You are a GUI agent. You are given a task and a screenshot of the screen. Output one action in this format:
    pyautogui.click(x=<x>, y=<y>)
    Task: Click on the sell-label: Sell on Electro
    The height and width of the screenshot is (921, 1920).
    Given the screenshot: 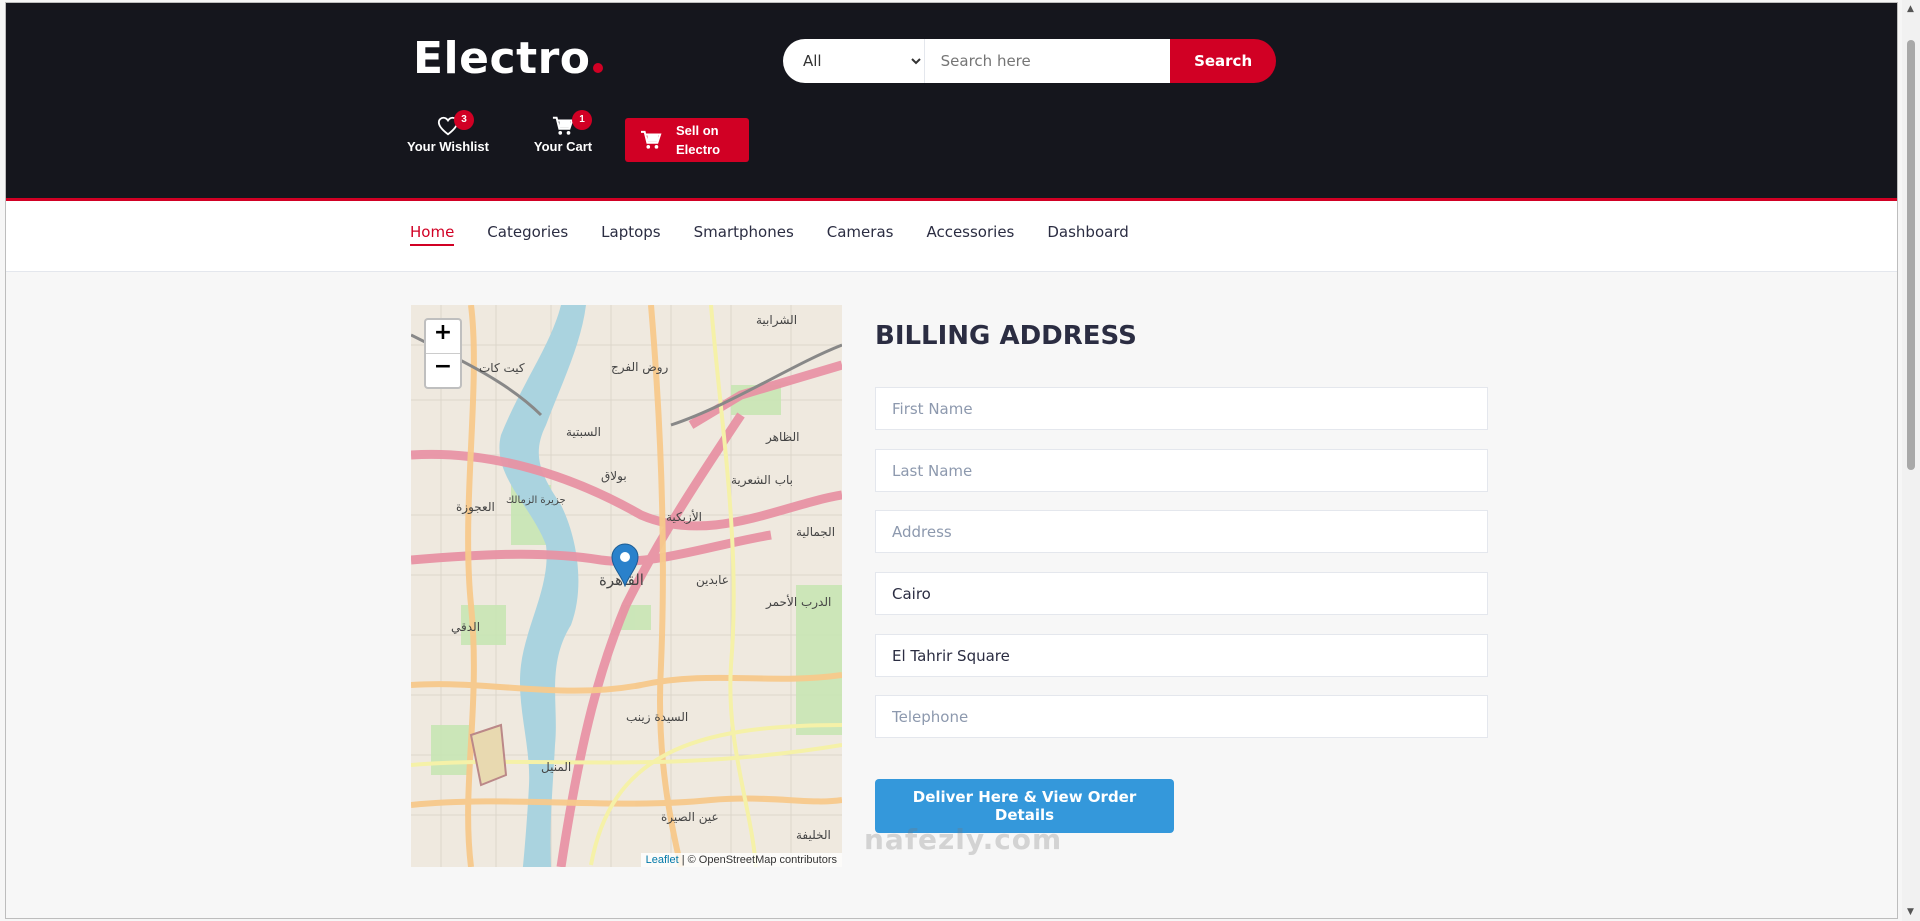 What is the action you would take?
    pyautogui.click(x=706, y=140)
    